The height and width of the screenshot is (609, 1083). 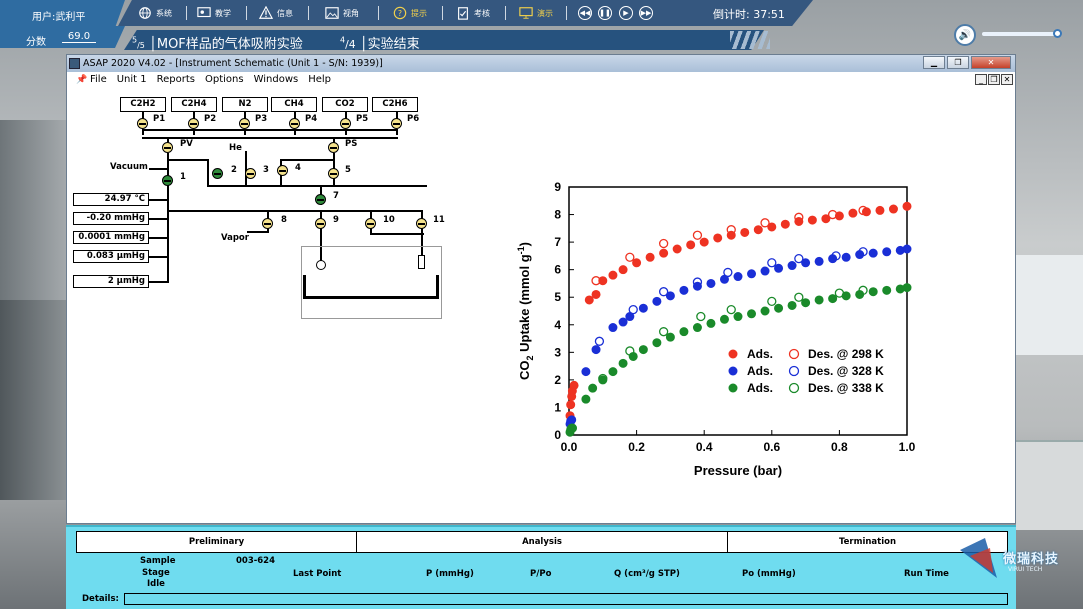 I want to click on logo-subtext: VIRUI TECH, so click(x=1025, y=569).